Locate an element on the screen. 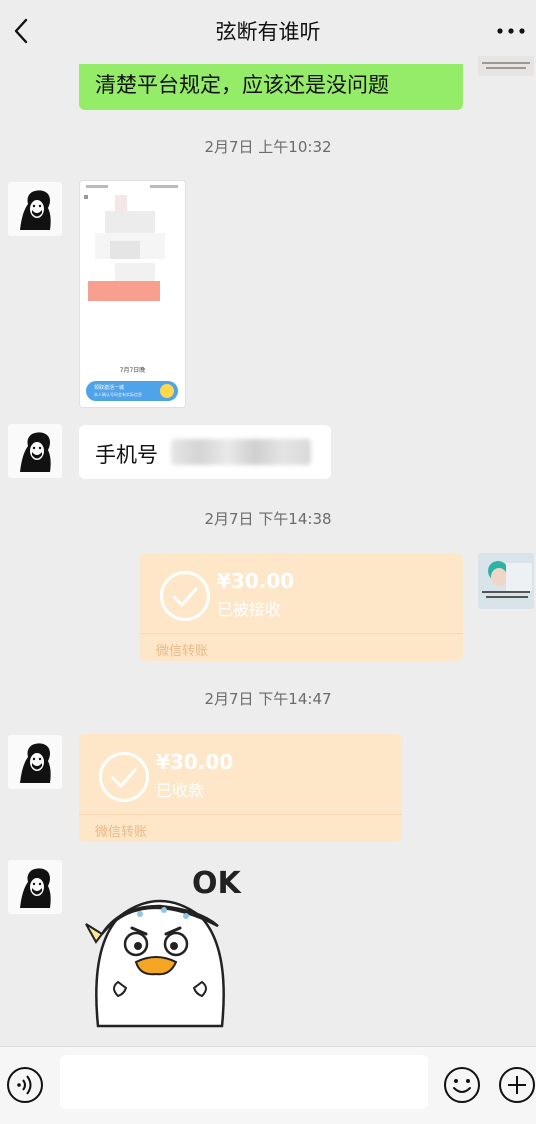 The width and height of the screenshot is (536, 1124). timestamp: 2月7日 下午14:38 is located at coordinates (268, 519).